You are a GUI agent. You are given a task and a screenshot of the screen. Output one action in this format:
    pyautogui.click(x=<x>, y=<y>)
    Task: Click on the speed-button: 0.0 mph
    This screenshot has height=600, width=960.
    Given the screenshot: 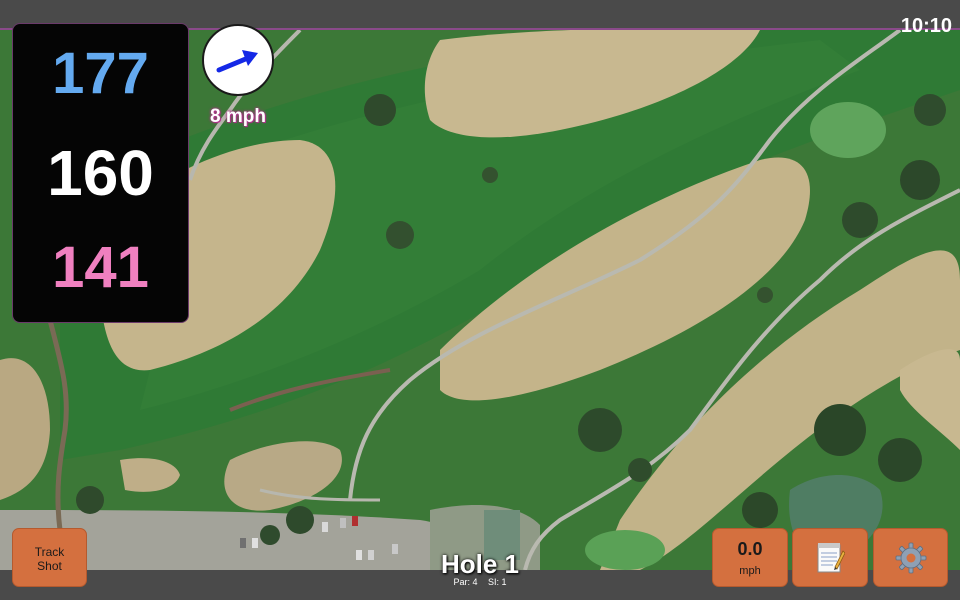 What is the action you would take?
    pyautogui.click(x=750, y=557)
    